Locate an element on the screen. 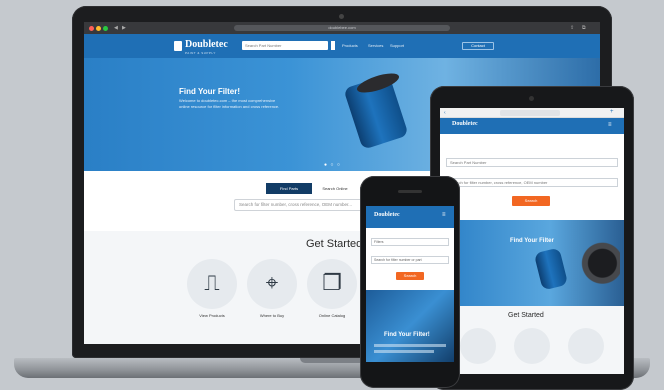  logo-mark-icon is located at coordinates (178, 46).